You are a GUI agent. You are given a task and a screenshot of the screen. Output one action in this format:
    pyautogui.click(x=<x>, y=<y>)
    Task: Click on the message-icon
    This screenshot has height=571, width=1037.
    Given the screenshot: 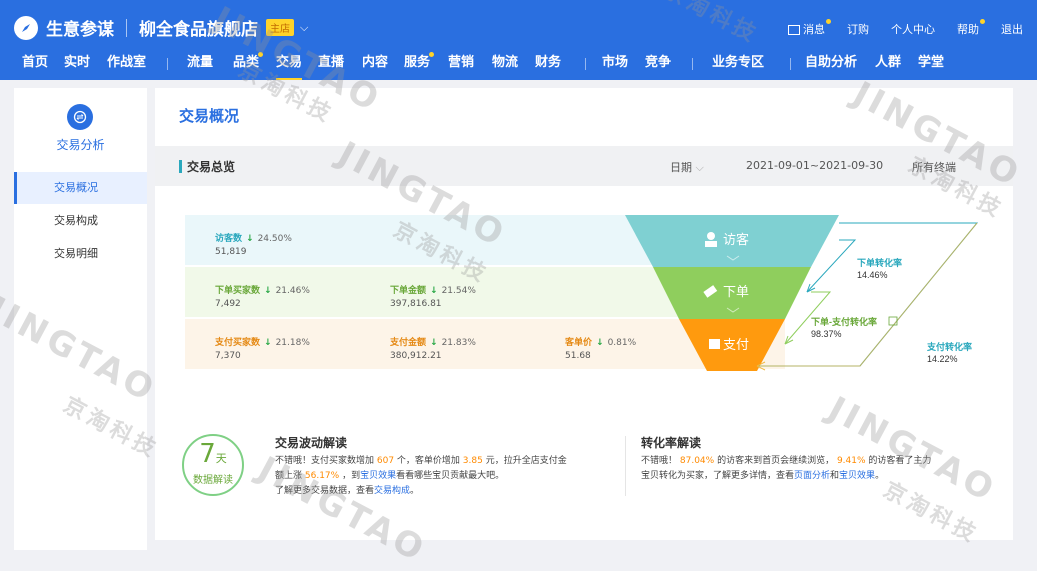 What is the action you would take?
    pyautogui.click(x=794, y=30)
    